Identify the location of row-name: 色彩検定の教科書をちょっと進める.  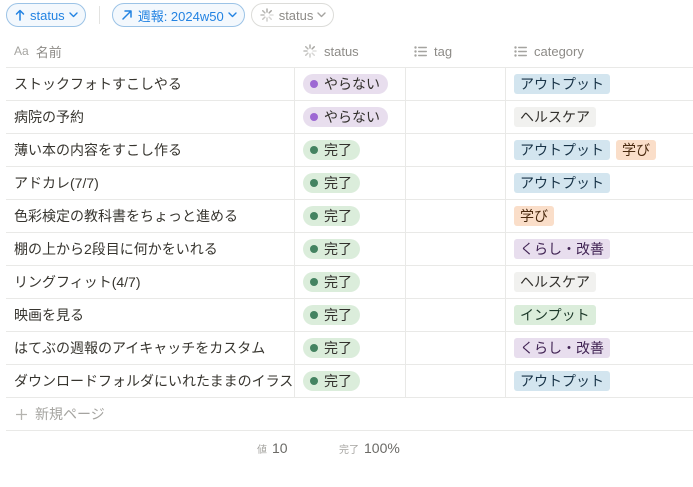
(126, 216).